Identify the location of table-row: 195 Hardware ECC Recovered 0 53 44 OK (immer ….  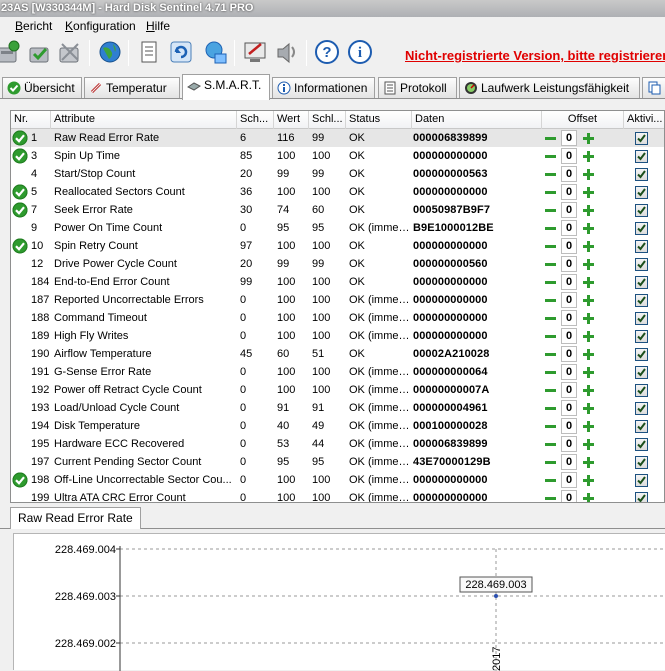
(337, 444).